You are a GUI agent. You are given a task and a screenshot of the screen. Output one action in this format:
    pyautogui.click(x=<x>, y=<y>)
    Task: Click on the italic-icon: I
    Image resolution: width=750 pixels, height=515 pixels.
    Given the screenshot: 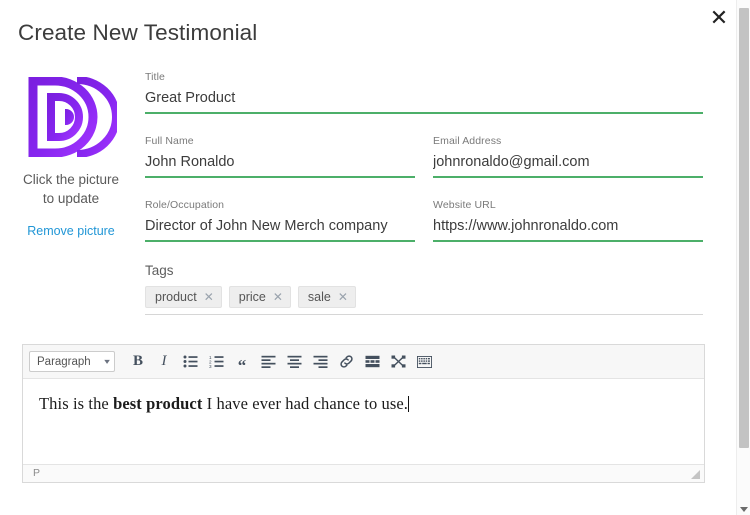 What is the action you would take?
    pyautogui.click(x=164, y=362)
    